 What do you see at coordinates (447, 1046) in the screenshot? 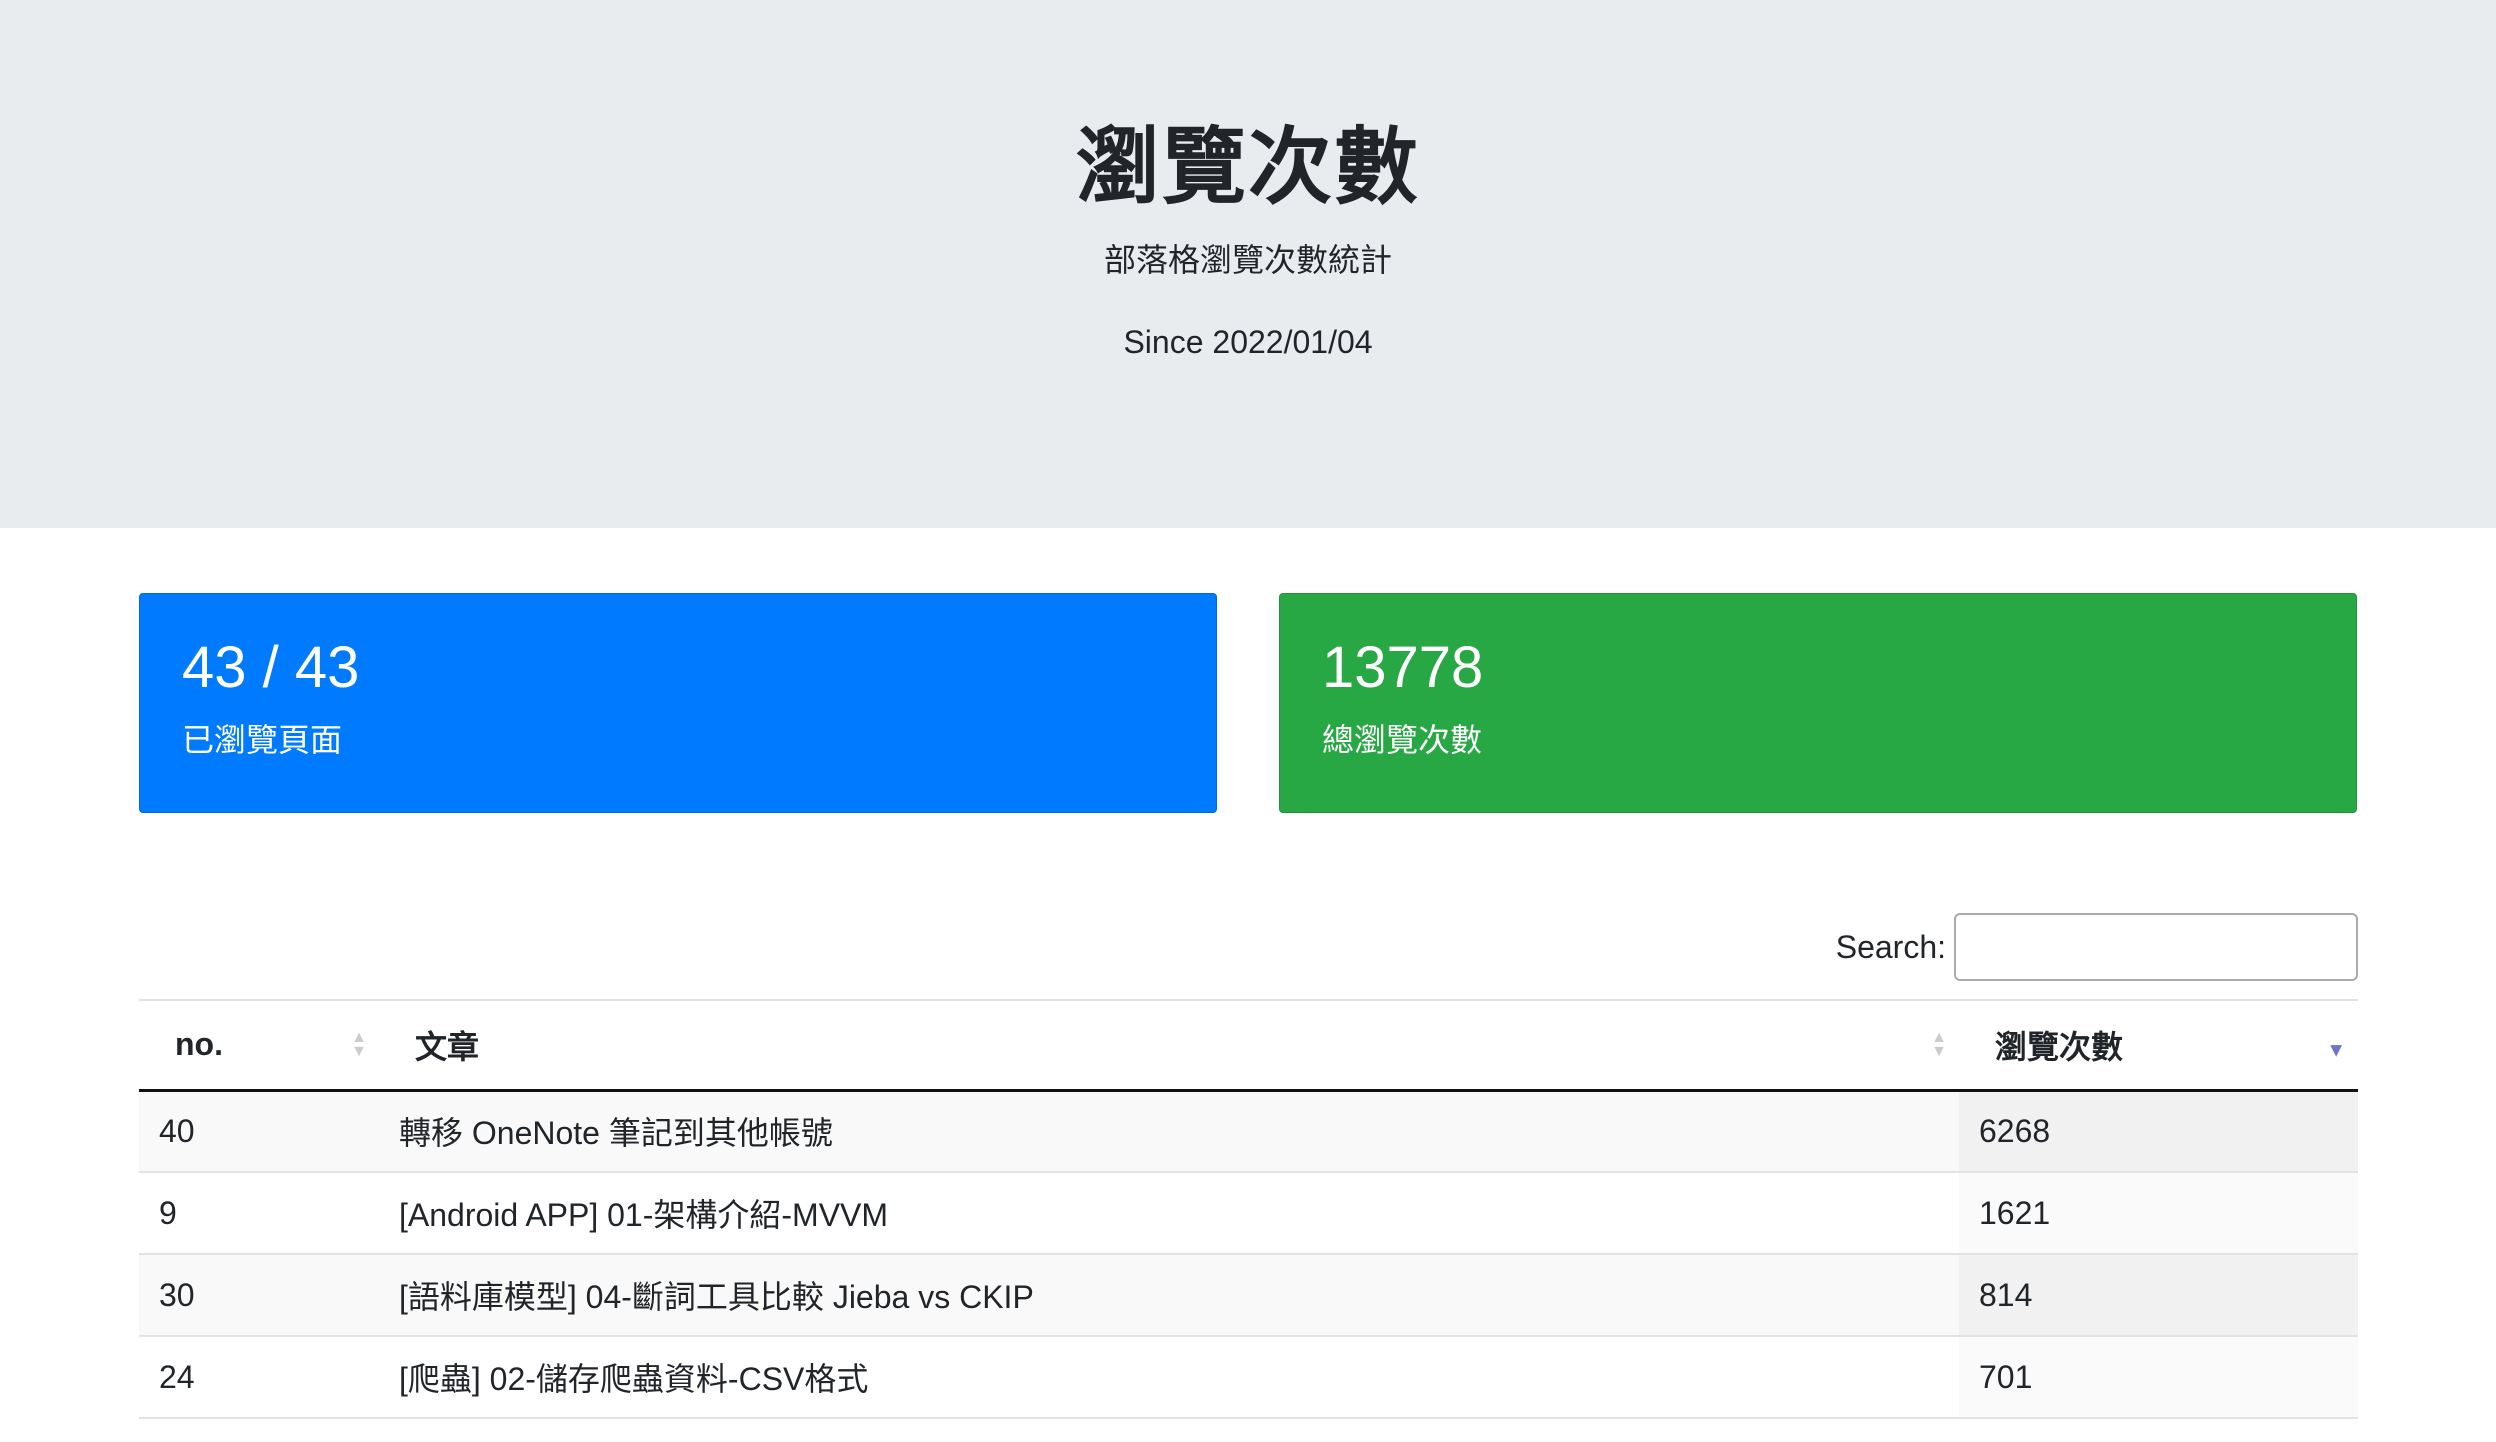
I see `column-header-label: 文章` at bounding box center [447, 1046].